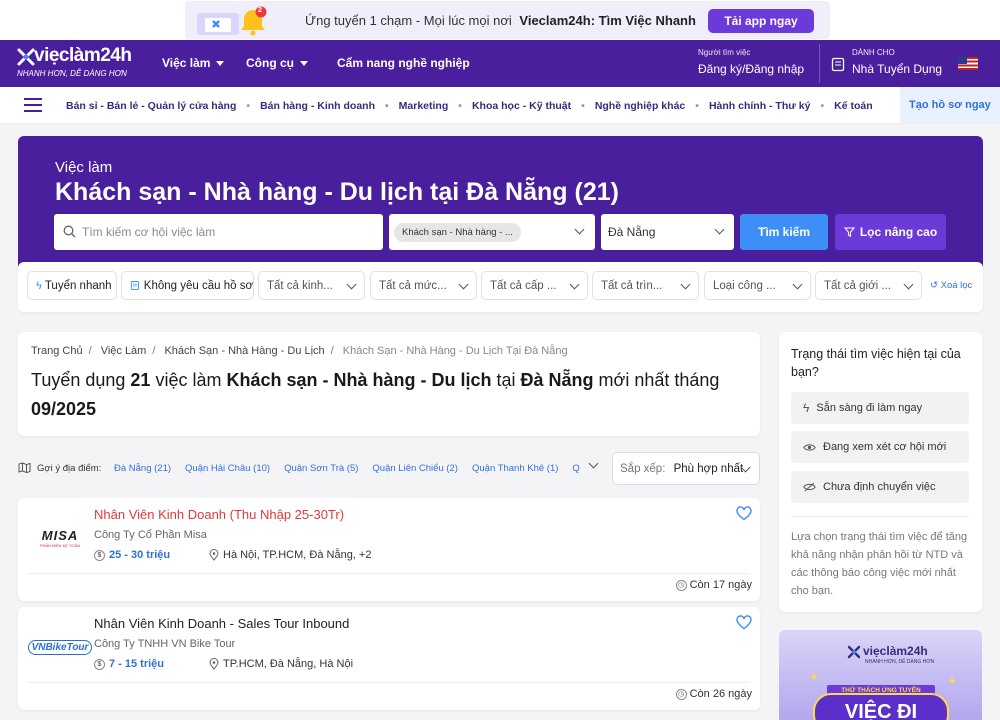 Image resolution: width=1000 pixels, height=720 pixels. I want to click on category-link: Marketing, so click(424, 106).